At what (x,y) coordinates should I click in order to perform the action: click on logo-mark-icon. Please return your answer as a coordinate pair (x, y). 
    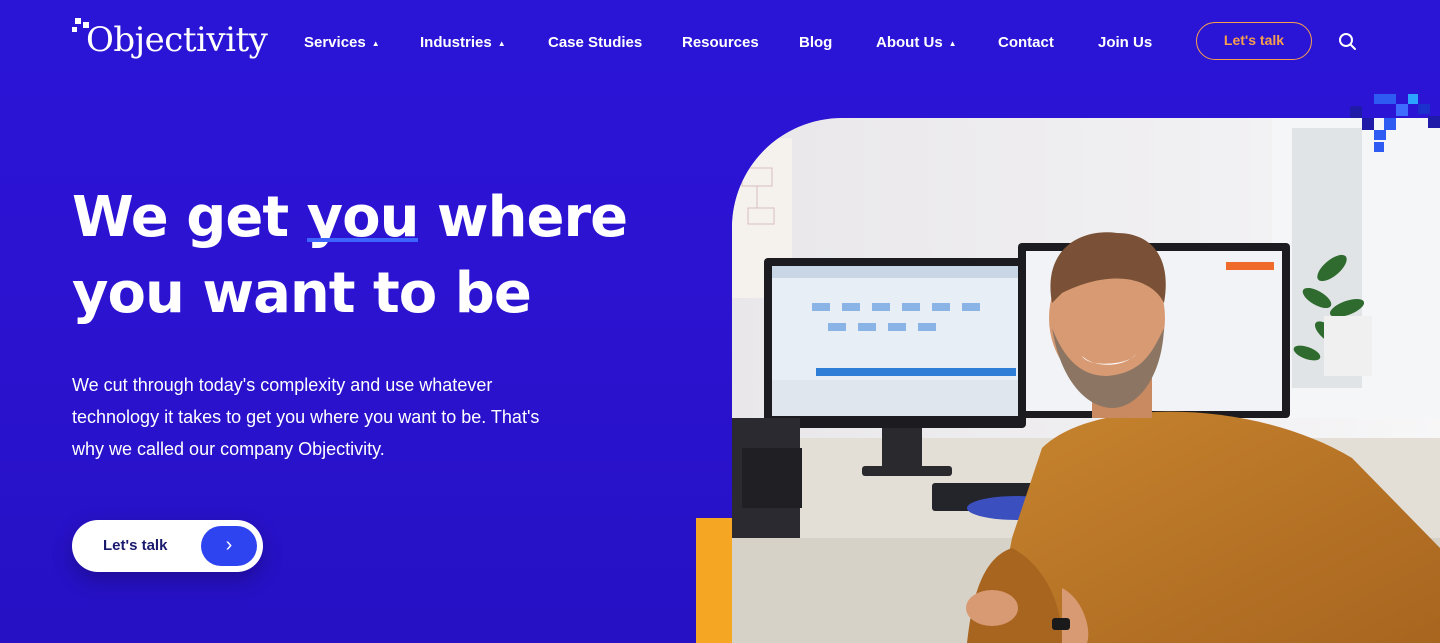
    Looking at the image, I should click on (82, 31).